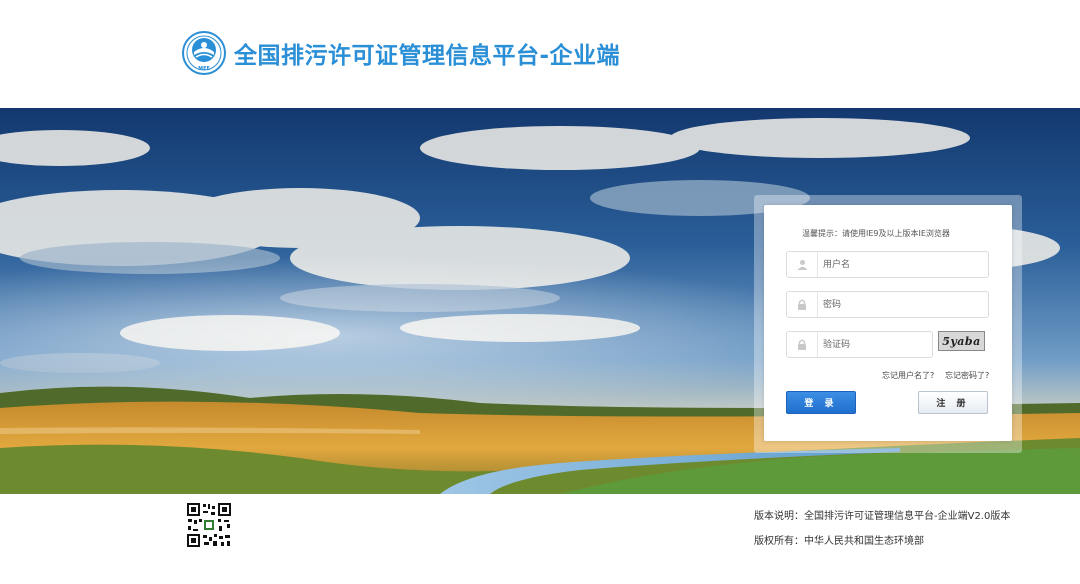  Describe the element at coordinates (802, 264) in the screenshot. I see `user-icon` at that location.